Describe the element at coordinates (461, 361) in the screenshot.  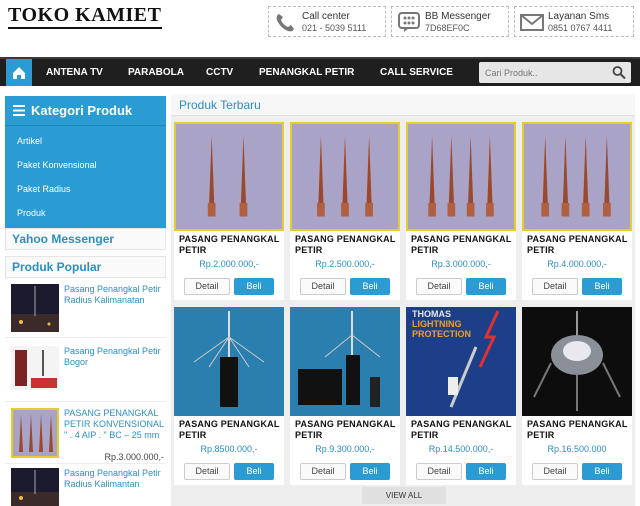
I see `product-image: THOMAS LIGHTNING PROTECTION` at that location.